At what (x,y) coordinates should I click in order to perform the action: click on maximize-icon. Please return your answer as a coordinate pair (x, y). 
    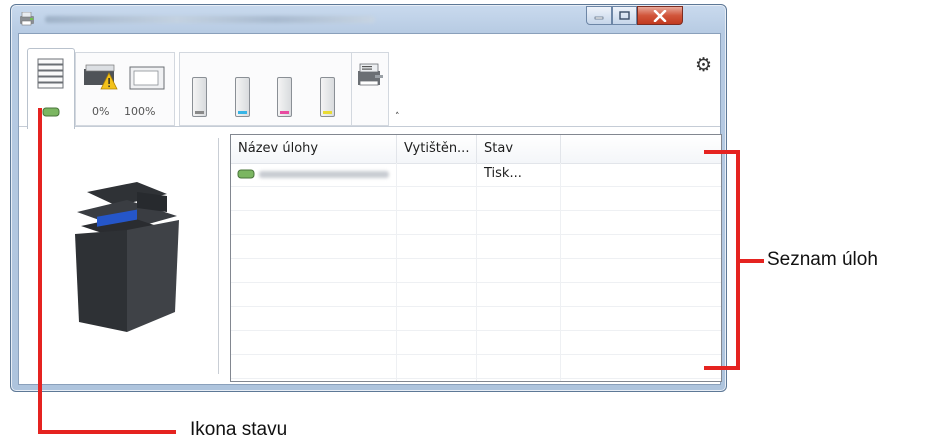
    Looking at the image, I should click on (624, 15).